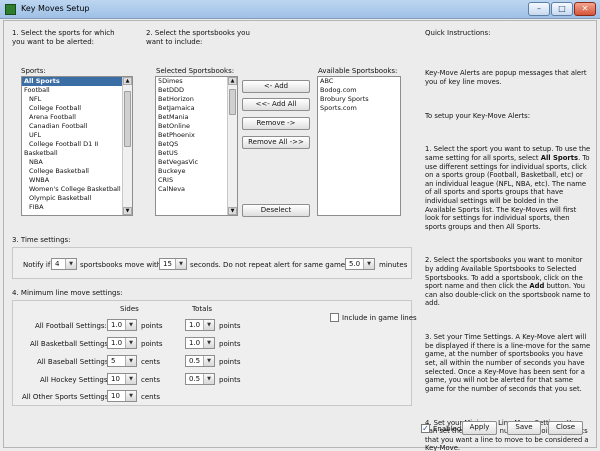 This screenshot has height=451, width=600. Describe the element at coordinates (200, 379) in the screenshot. I see `hockey-totals-select: 0.5 ▼` at that location.